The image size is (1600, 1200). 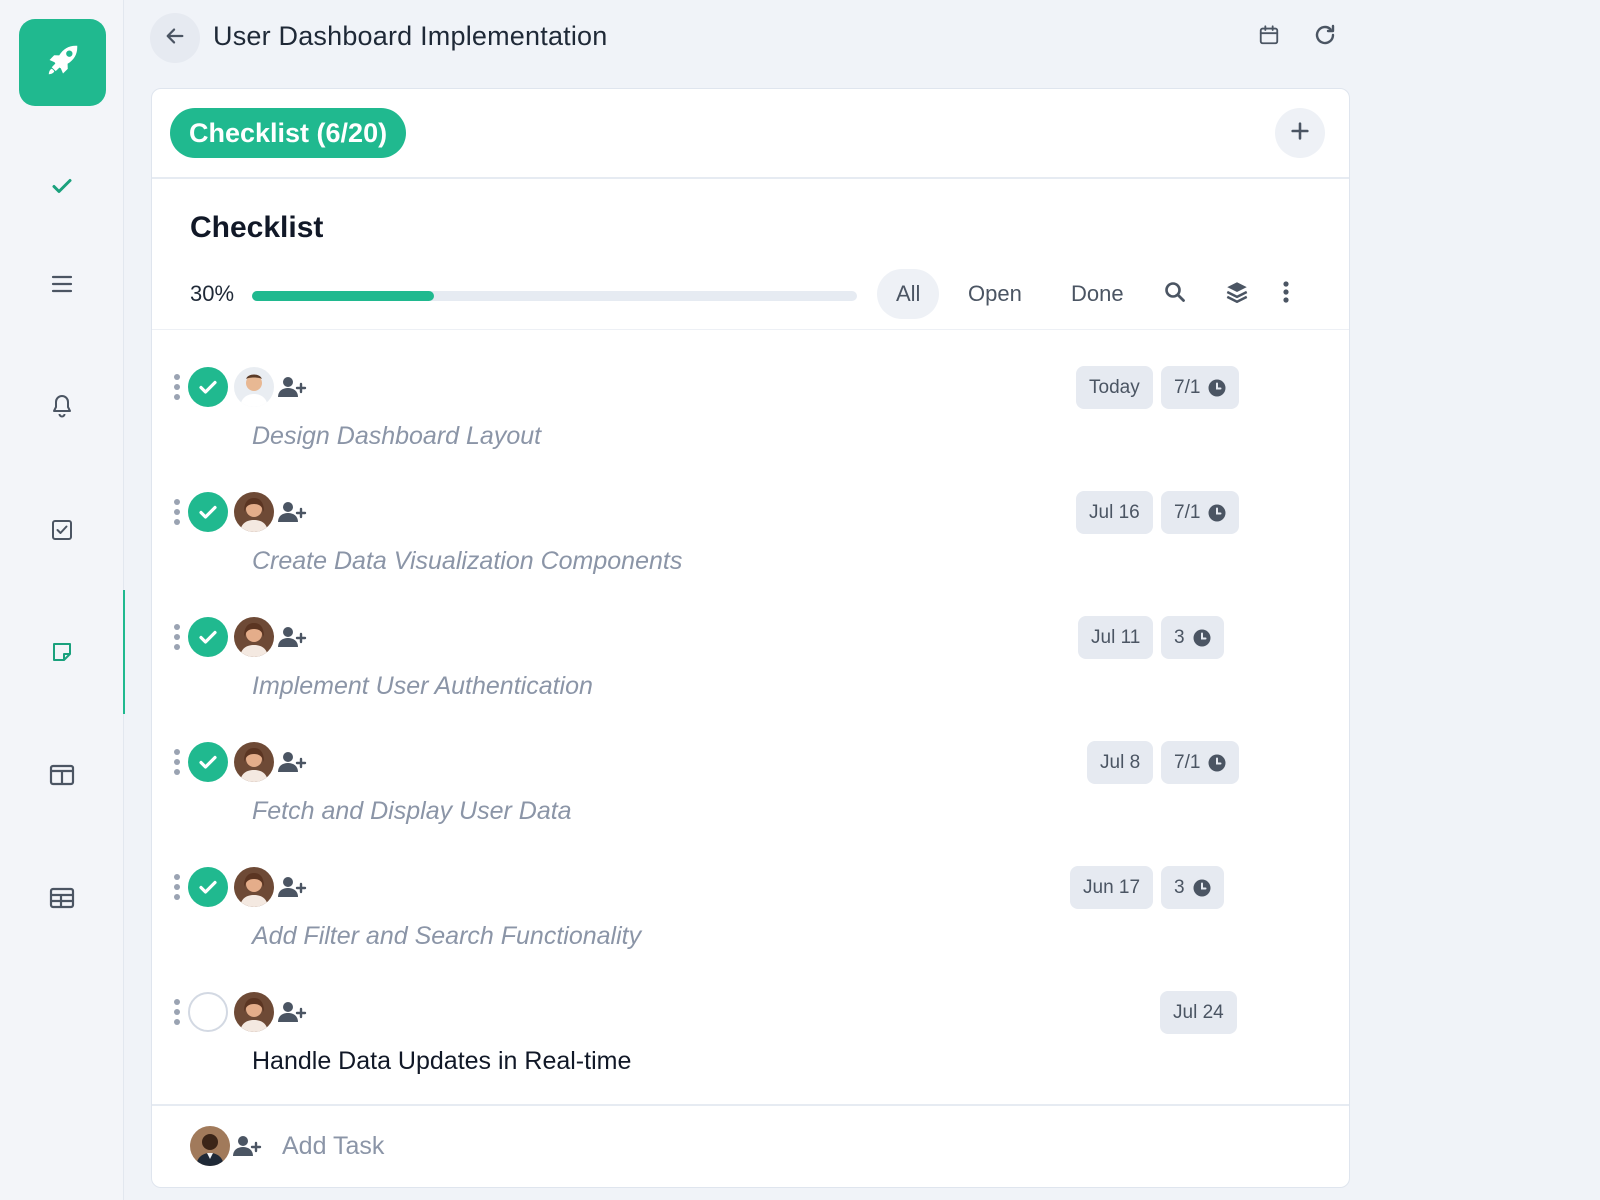 I want to click on sidebar, so click(x=62, y=600).